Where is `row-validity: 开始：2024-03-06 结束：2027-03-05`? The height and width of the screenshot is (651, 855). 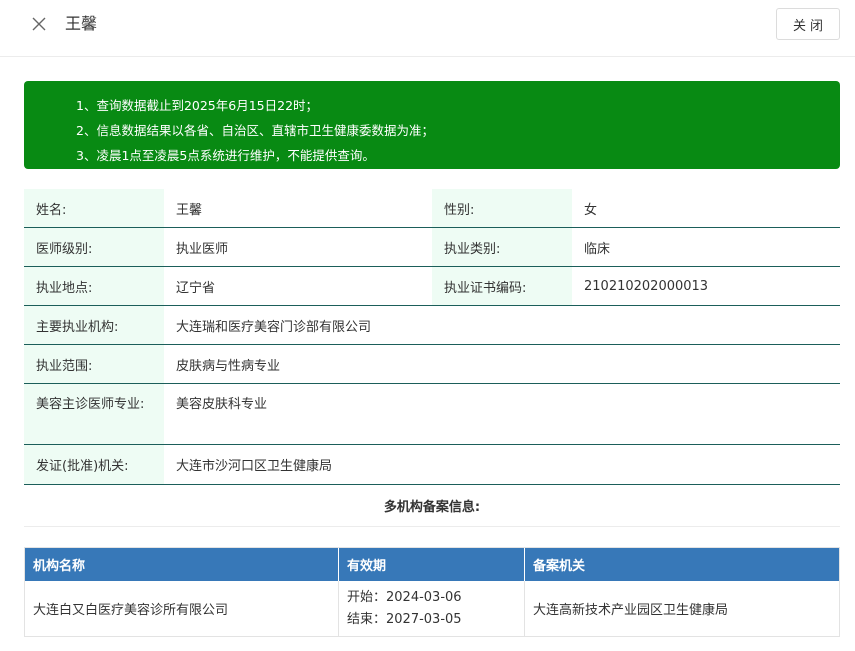
row-validity: 开始：2024-03-06 结束：2027-03-05 is located at coordinates (432, 608).